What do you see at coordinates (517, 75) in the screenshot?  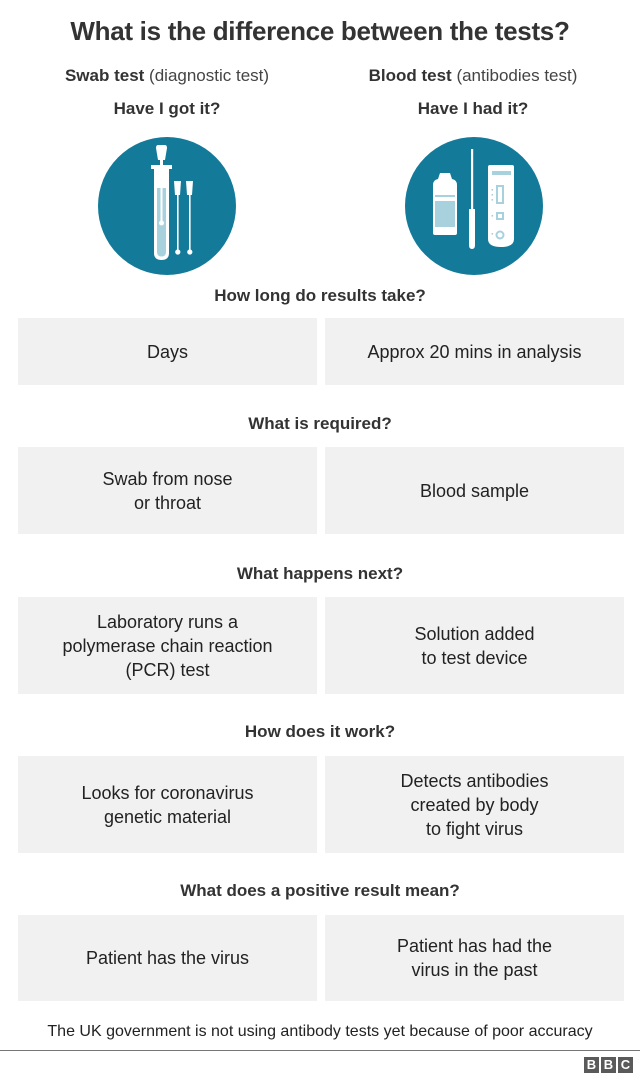 I see `blood-test-subtitle: (antibodies test)` at bounding box center [517, 75].